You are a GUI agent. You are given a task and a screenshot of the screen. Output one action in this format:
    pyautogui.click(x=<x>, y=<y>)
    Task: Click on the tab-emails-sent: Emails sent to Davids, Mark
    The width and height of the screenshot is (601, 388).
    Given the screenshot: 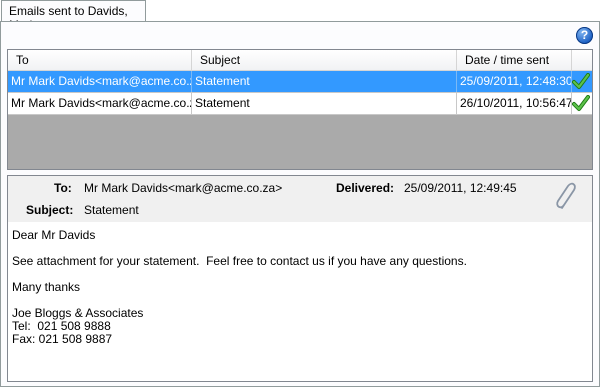 What is the action you would take?
    pyautogui.click(x=73, y=16)
    